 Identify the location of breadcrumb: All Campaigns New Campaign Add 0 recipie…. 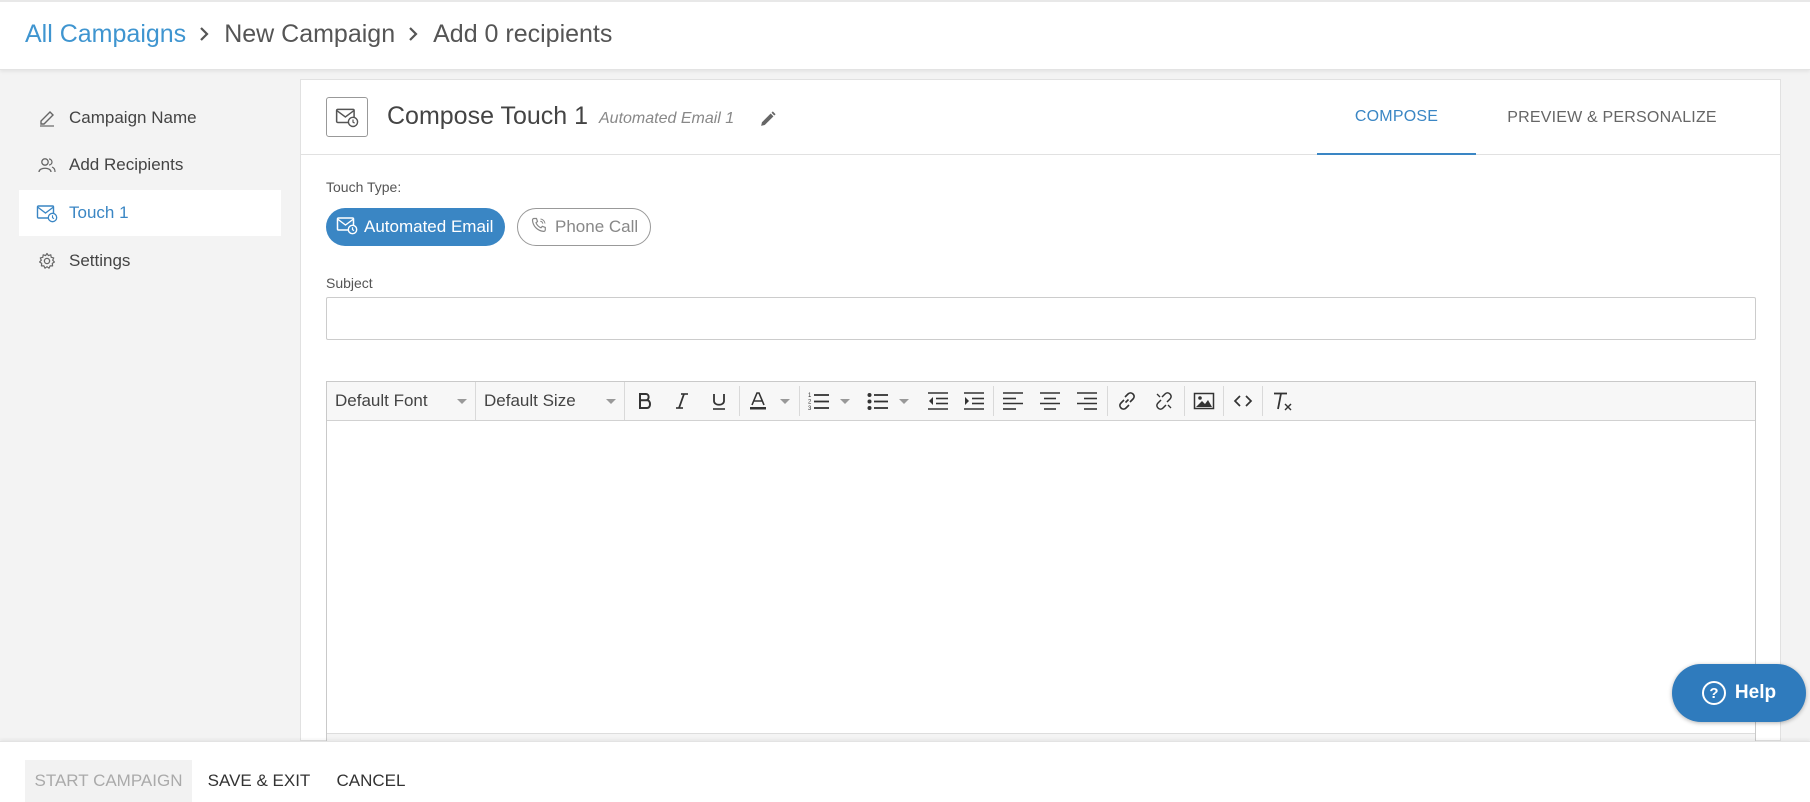
(318, 34).